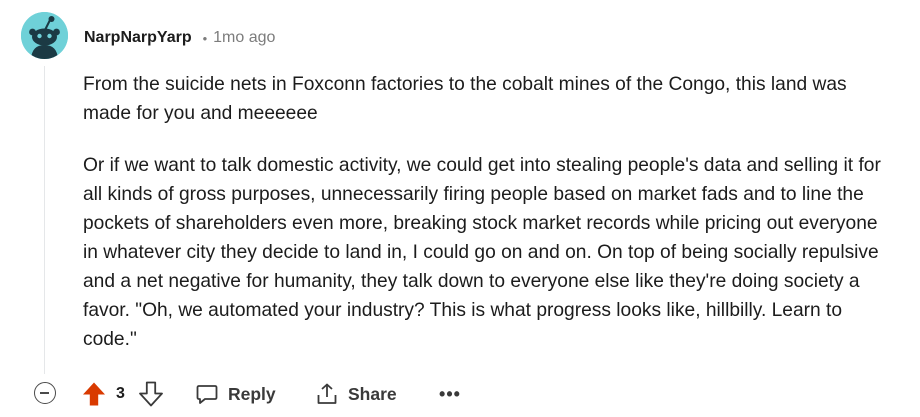  I want to click on reply-button: Reply, so click(235, 394).